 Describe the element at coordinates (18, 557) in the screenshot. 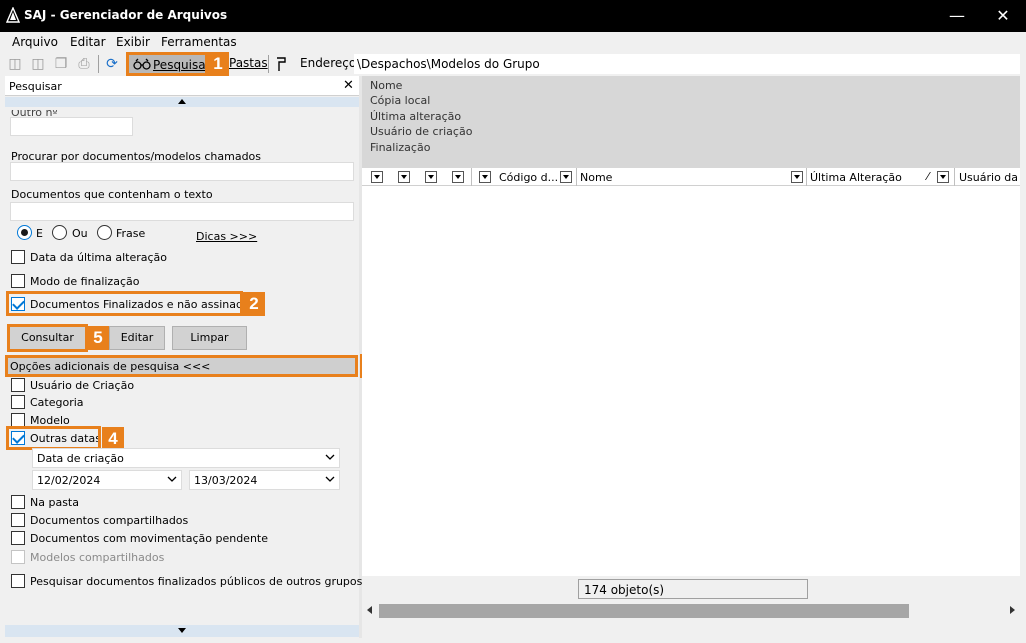

I see `shared-models-checkbox` at that location.